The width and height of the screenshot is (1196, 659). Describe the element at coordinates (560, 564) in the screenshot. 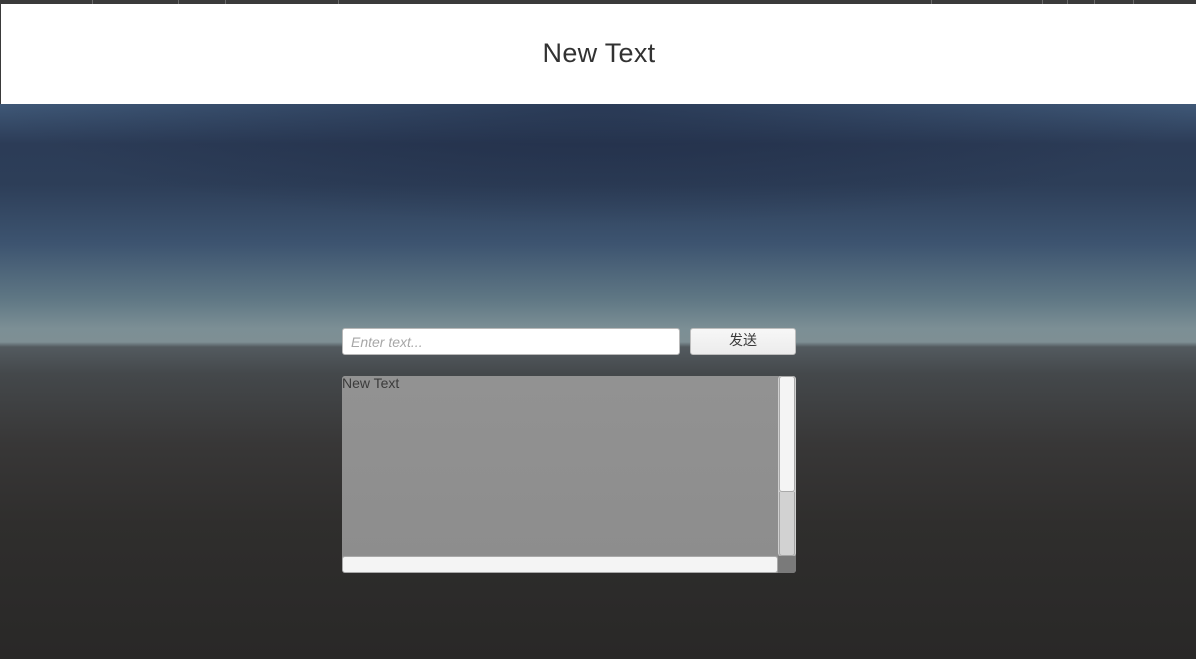

I see `horizontal-scrollbar` at that location.